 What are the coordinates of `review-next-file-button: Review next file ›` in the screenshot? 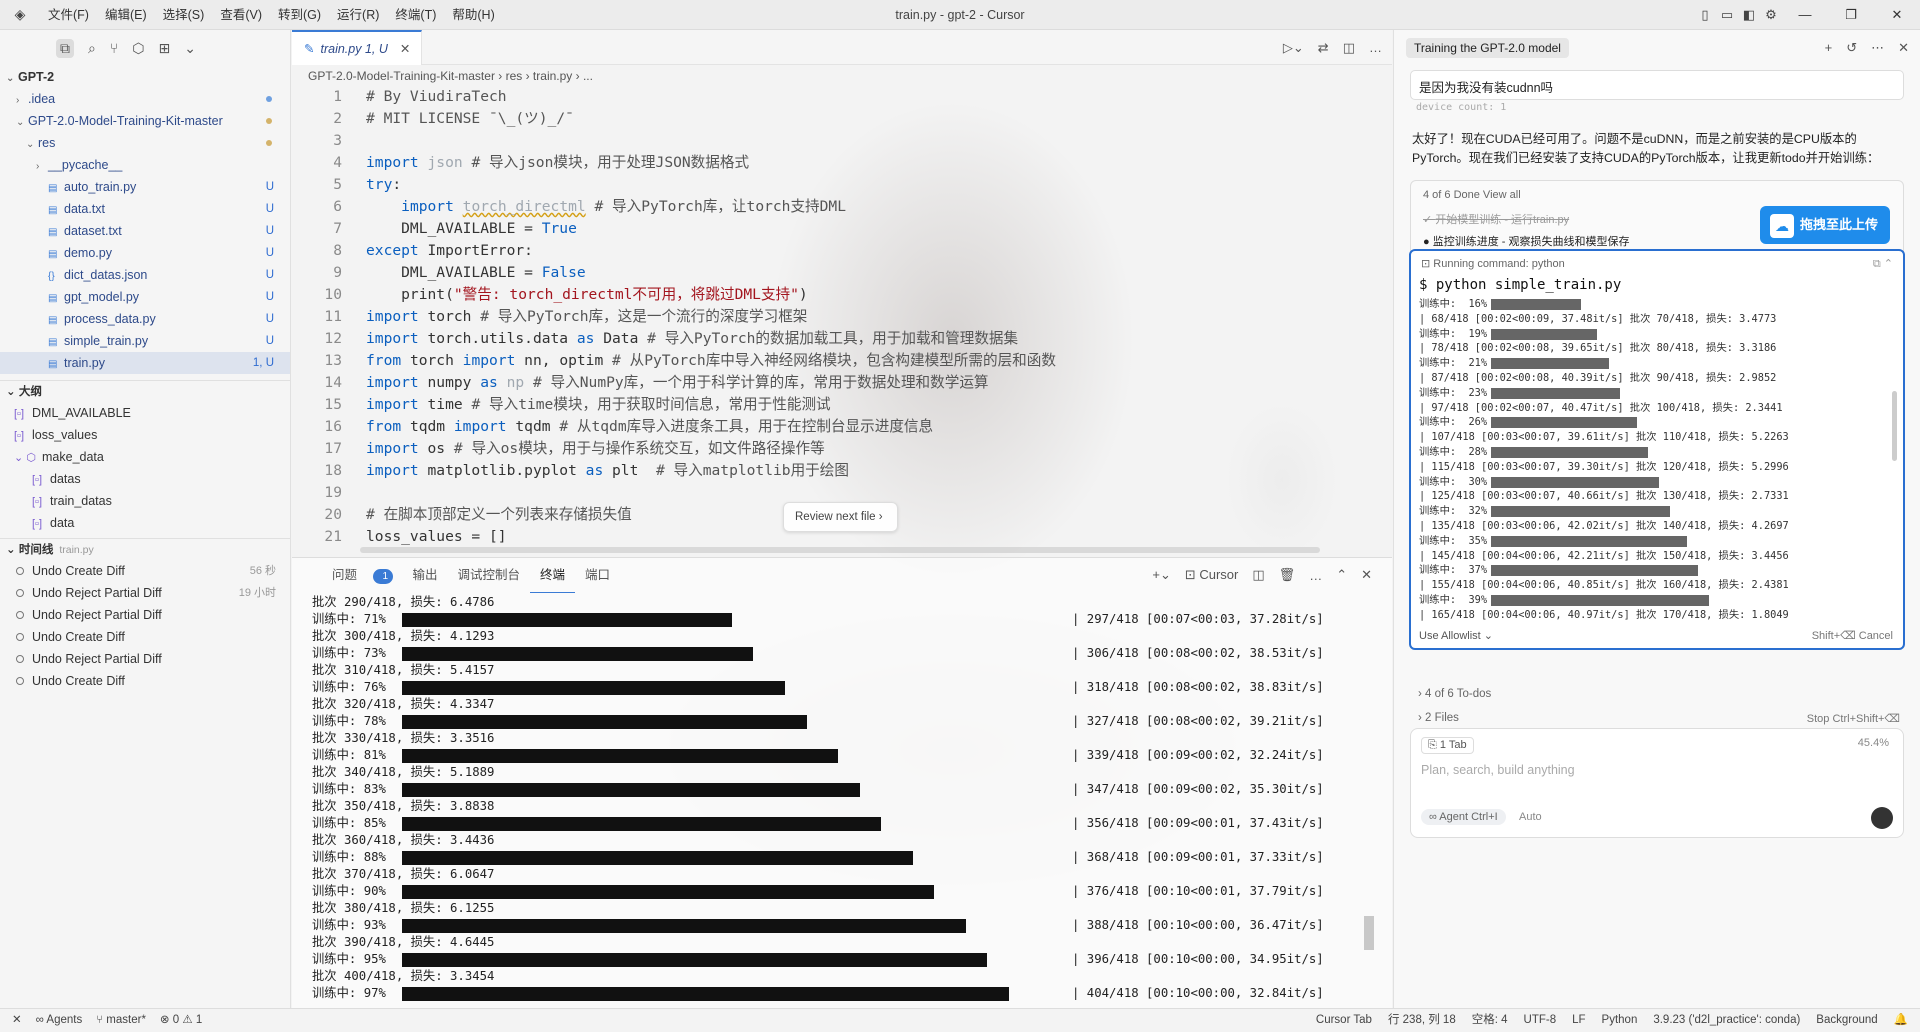 It's located at (840, 517).